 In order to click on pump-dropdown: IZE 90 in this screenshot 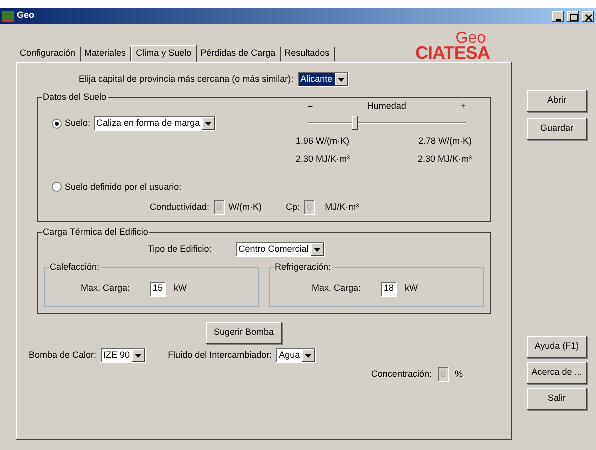, I will do `click(123, 355)`.